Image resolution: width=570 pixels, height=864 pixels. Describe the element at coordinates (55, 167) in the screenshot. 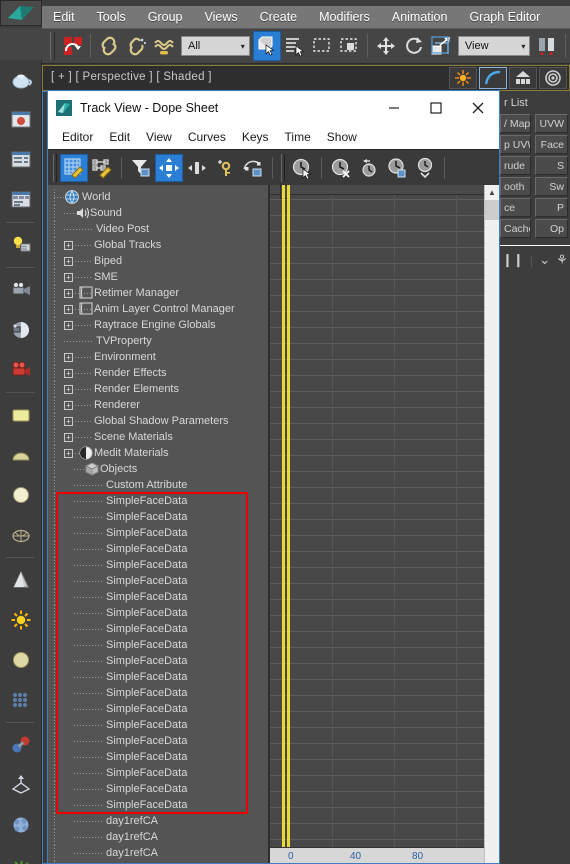

I see `tv-toolbar-grip` at that location.